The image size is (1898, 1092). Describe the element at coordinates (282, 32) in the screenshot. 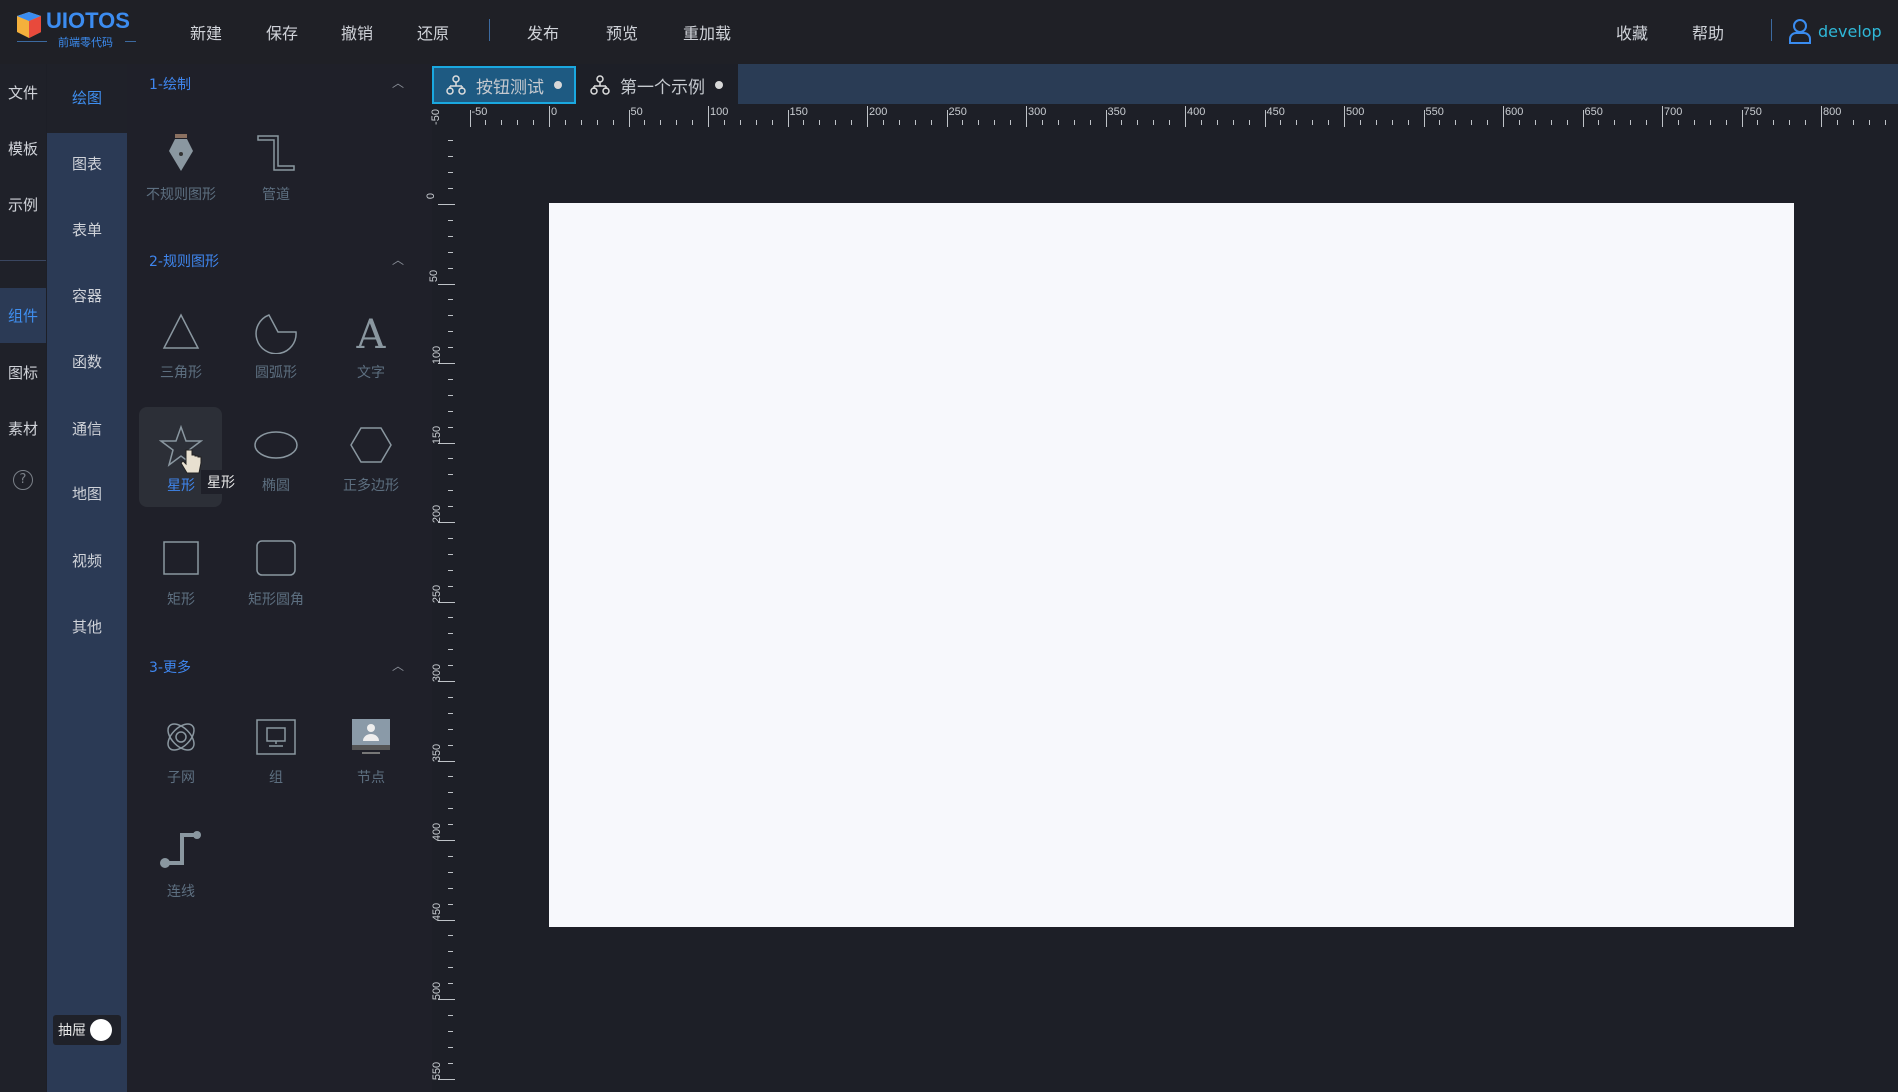

I see `menu-save: 保存` at that location.